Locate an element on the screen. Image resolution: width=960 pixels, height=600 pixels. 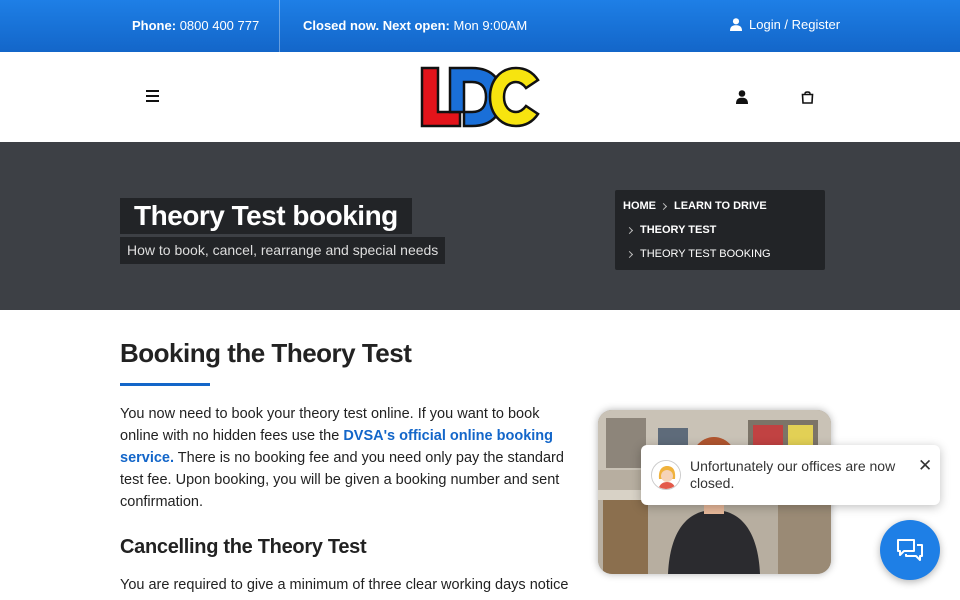
cancelling-heading: Cancelling the Theory Test is located at coordinates (243, 547).